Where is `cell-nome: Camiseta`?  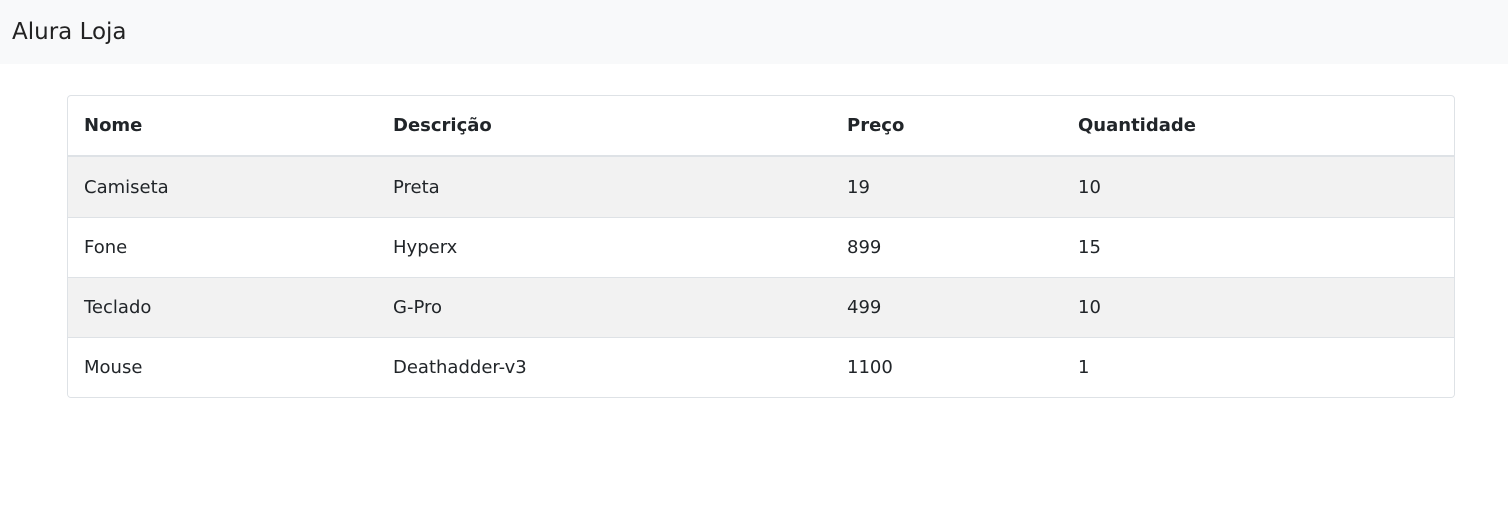
cell-nome: Camiseta is located at coordinates (126, 187).